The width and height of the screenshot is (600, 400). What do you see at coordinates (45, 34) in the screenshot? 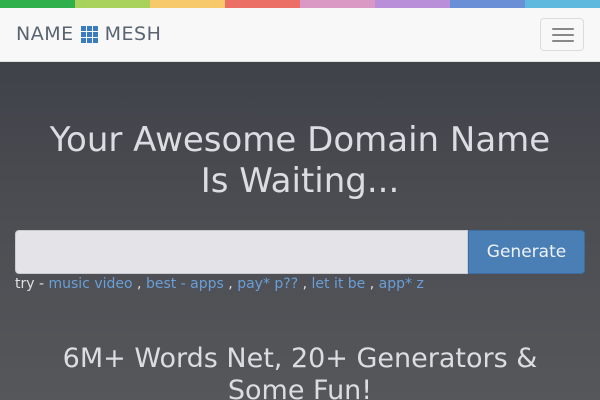
I see `brand-name-left: NAME` at bounding box center [45, 34].